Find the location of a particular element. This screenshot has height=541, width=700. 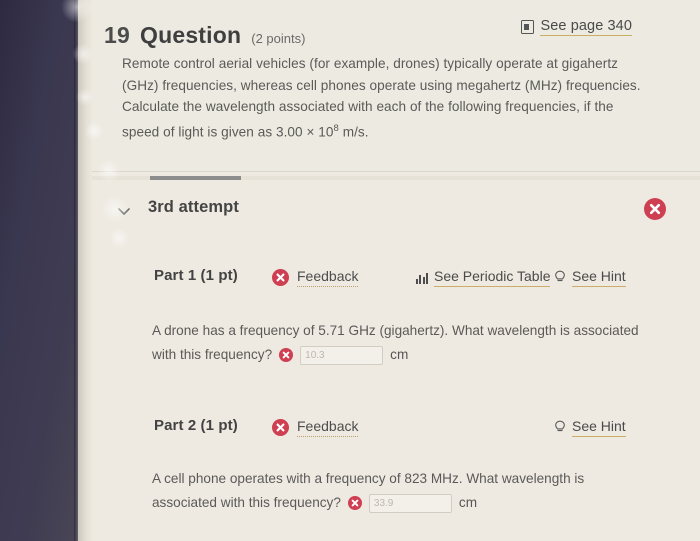

attempt-label: 3rd attempt is located at coordinates (193, 207).